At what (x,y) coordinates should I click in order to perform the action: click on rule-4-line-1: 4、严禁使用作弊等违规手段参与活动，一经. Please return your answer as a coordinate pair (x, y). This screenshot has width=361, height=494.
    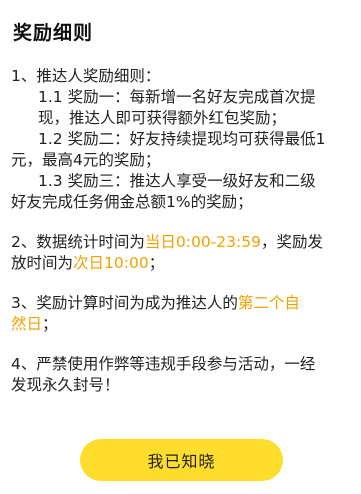
    Looking at the image, I should click on (163, 364).